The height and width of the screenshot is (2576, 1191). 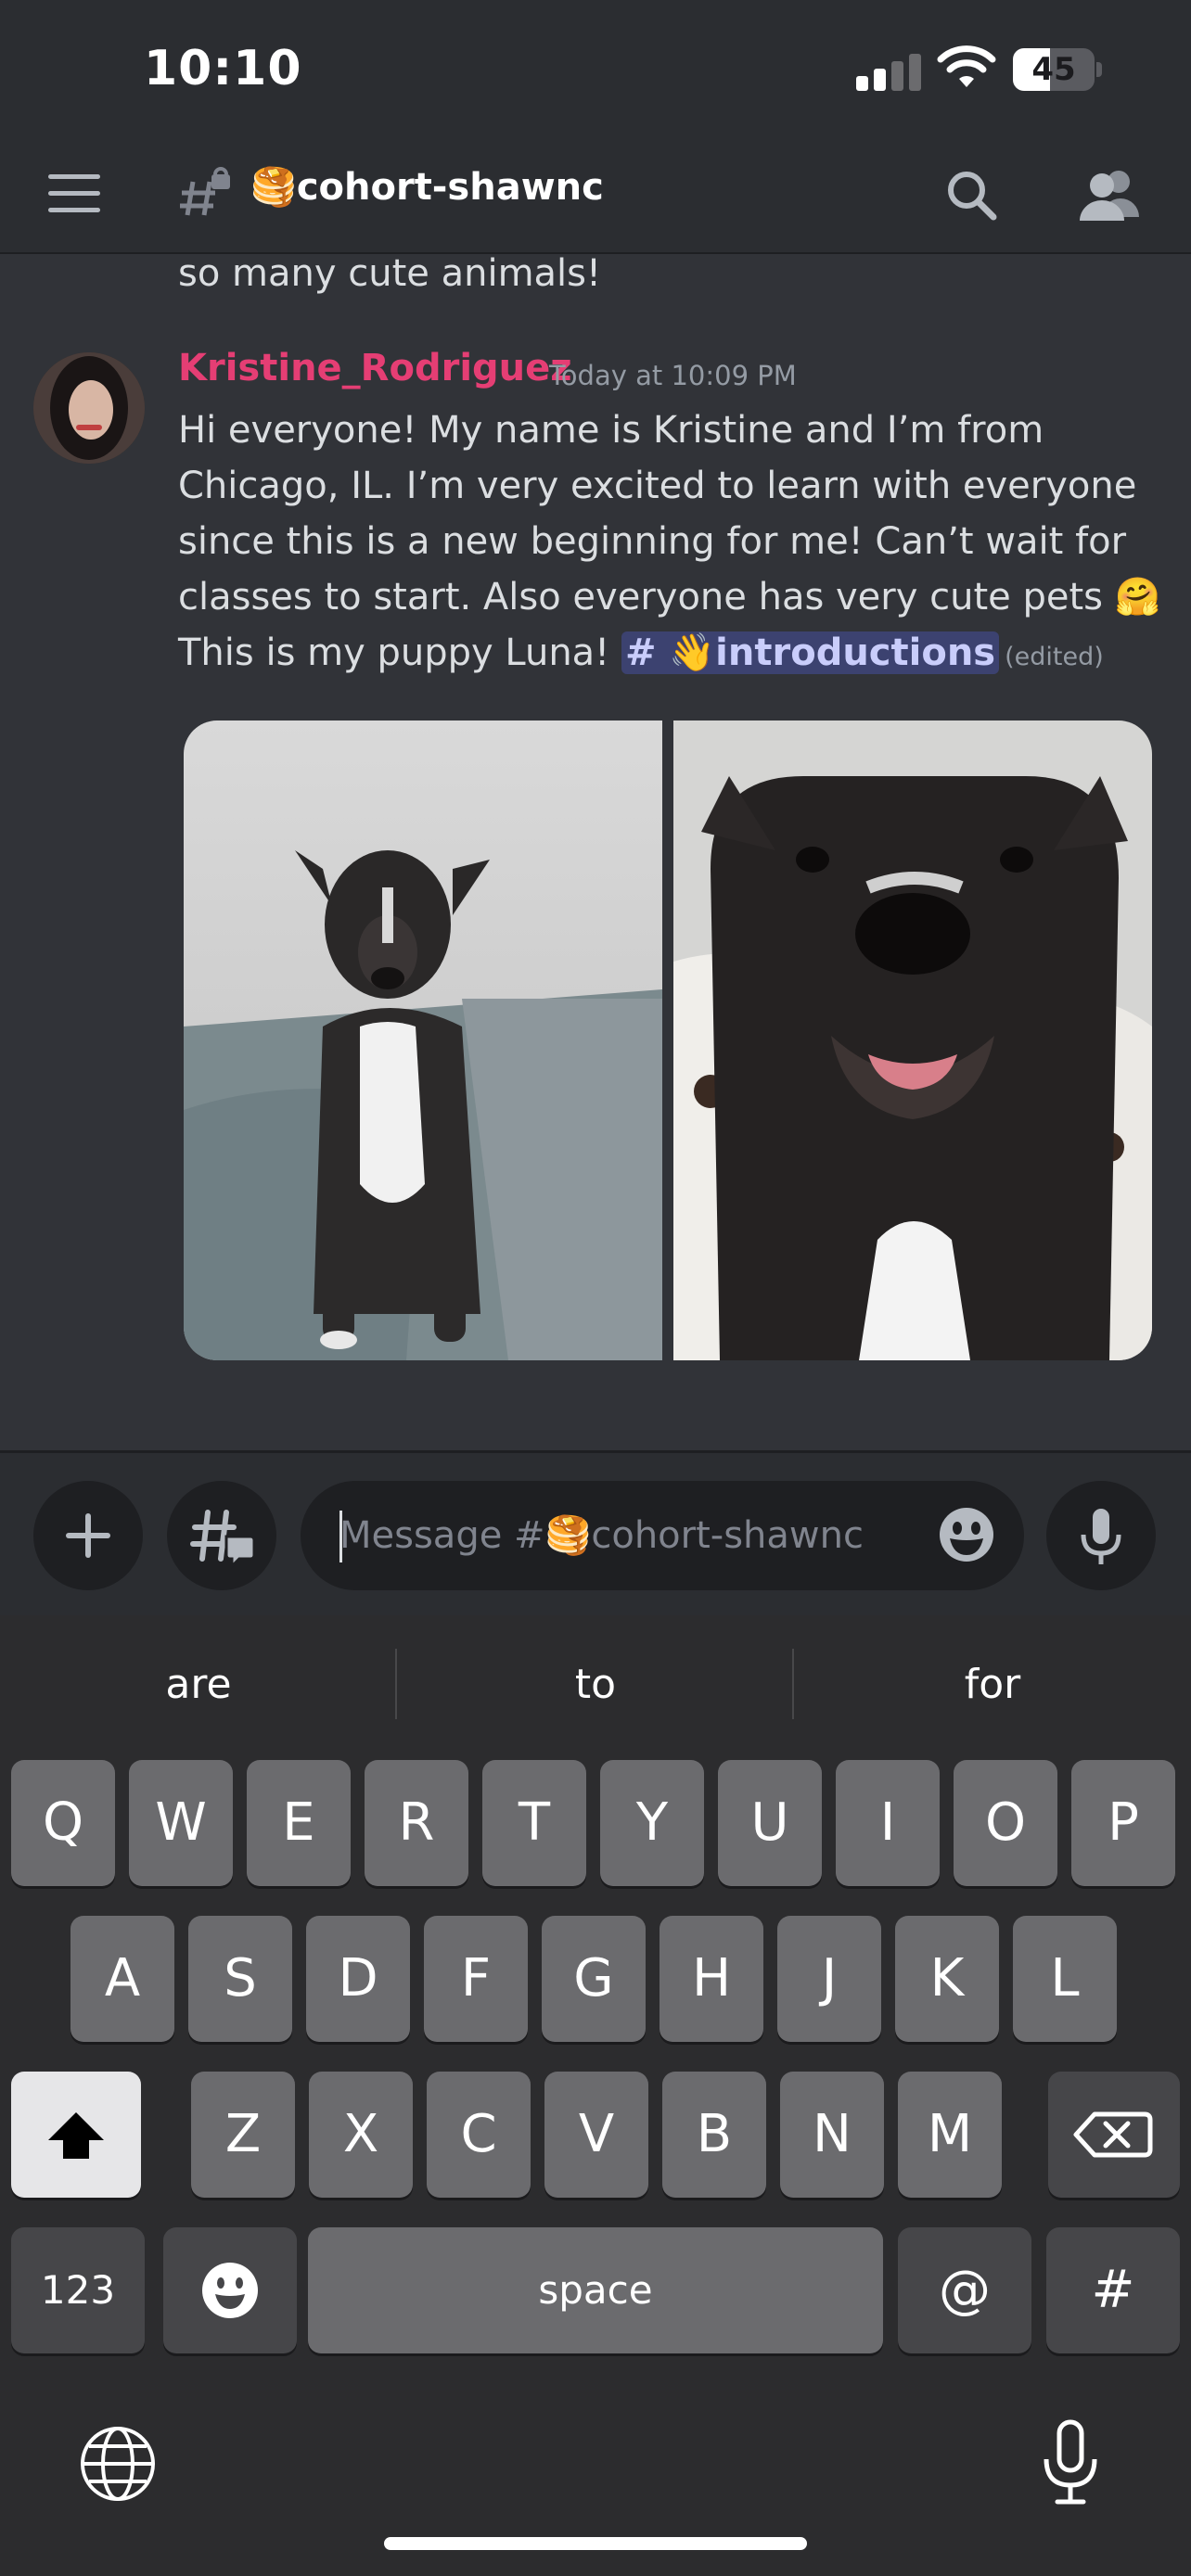 What do you see at coordinates (223, 1540) in the screenshot?
I see `threads-icon` at bounding box center [223, 1540].